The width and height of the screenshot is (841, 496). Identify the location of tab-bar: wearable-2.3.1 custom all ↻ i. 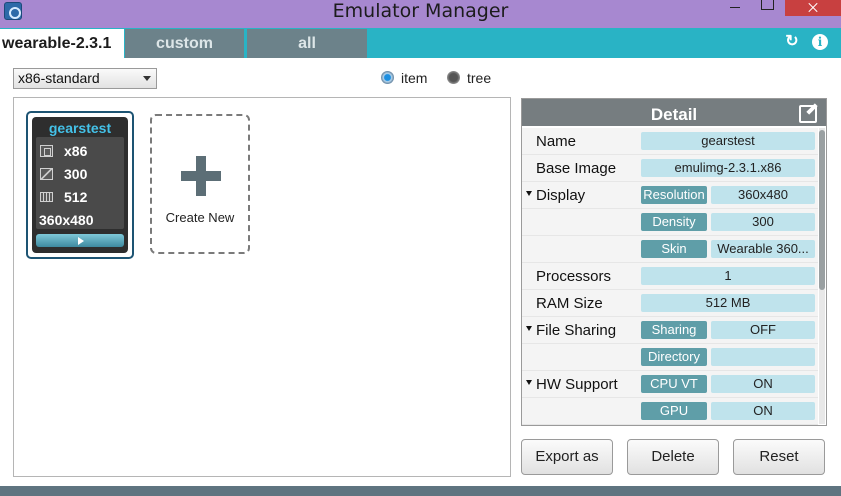
(420, 43).